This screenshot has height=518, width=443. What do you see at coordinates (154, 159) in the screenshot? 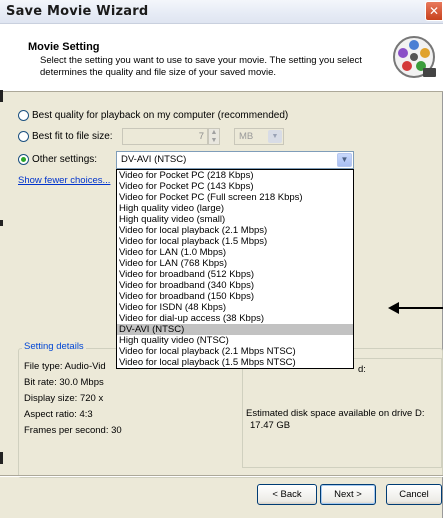
I see `other-settings-value: DV-AVI (NTSC)` at bounding box center [154, 159].